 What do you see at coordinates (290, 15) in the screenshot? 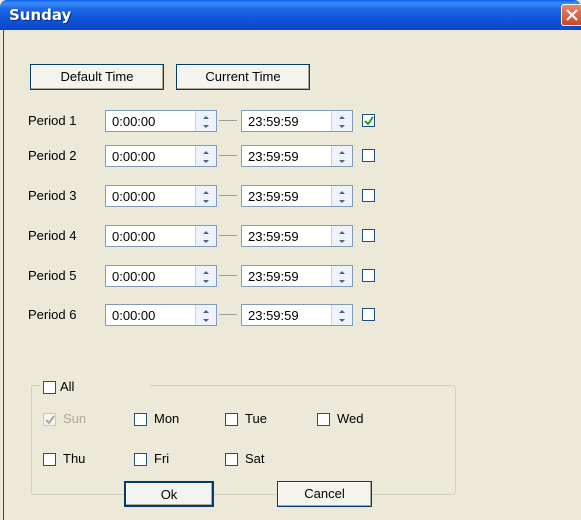
I see `title-bar: Sunday` at bounding box center [290, 15].